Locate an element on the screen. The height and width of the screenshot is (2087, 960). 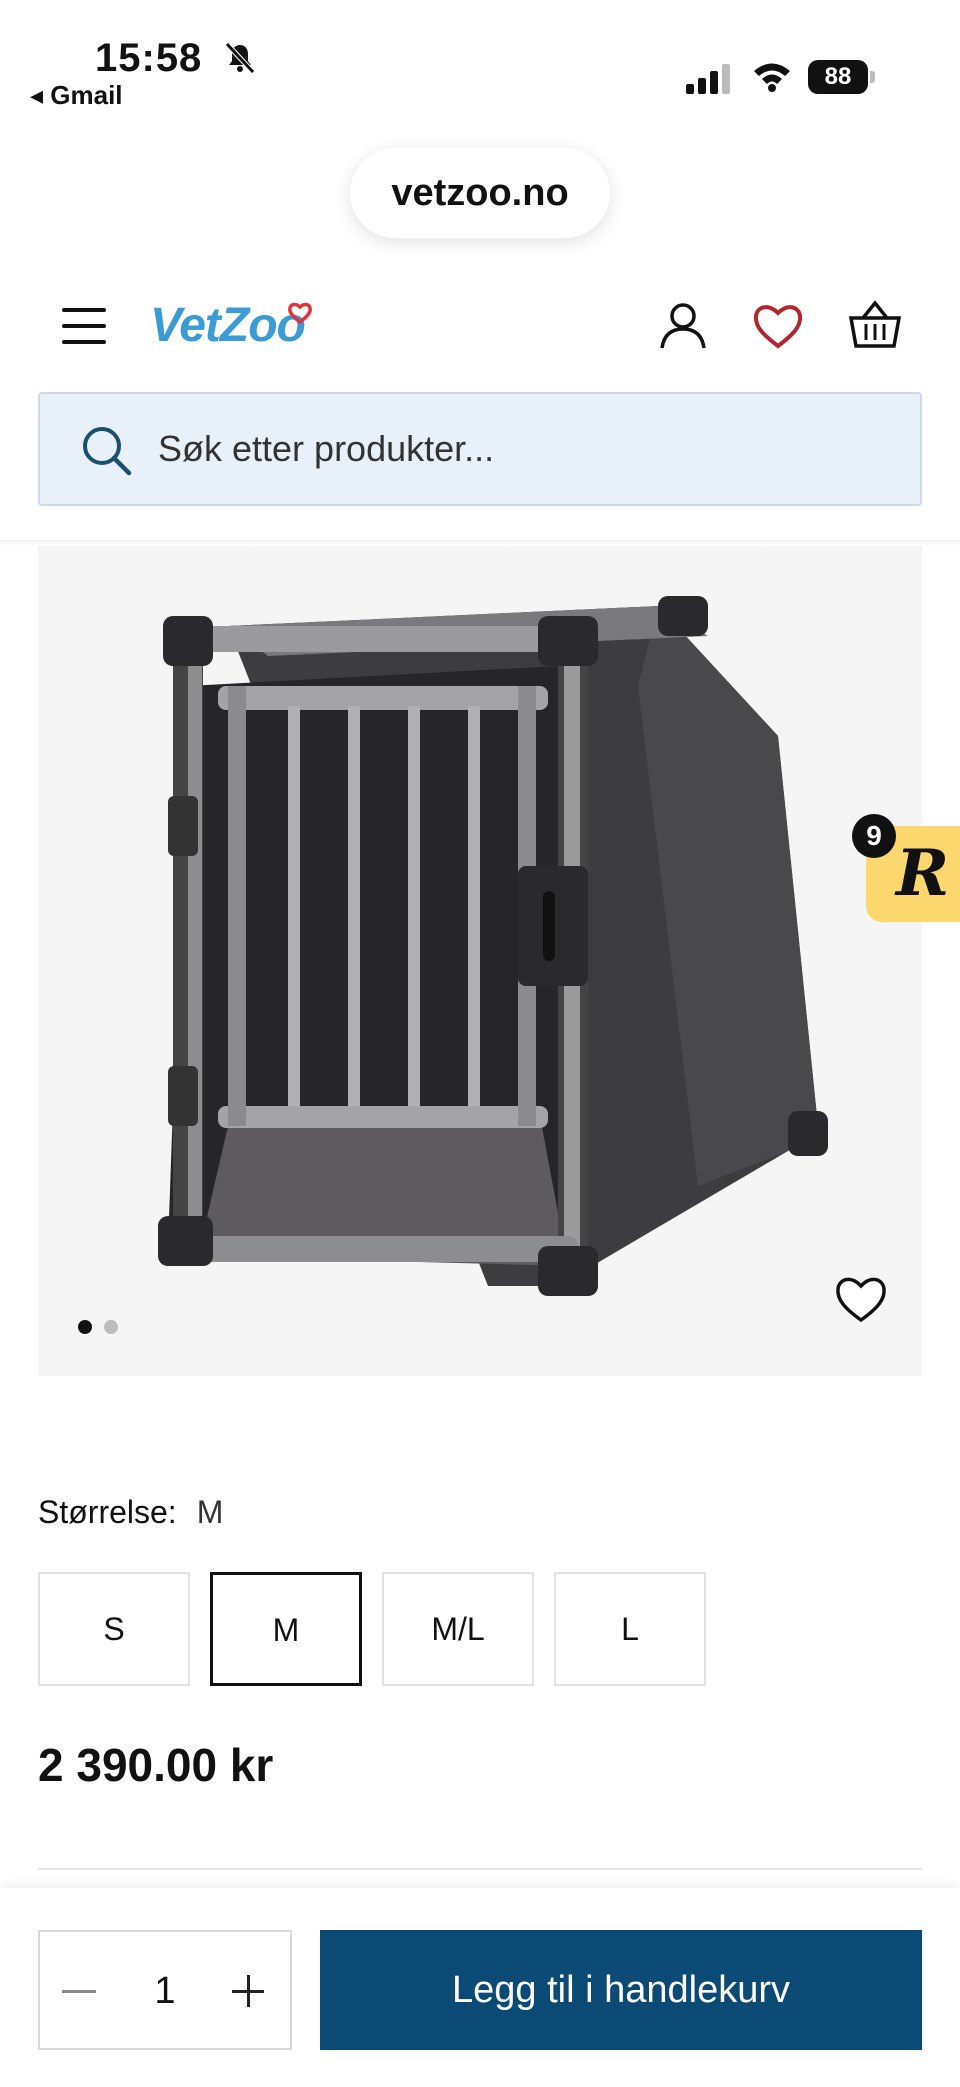
size-option-m: M is located at coordinates (286, 1629).